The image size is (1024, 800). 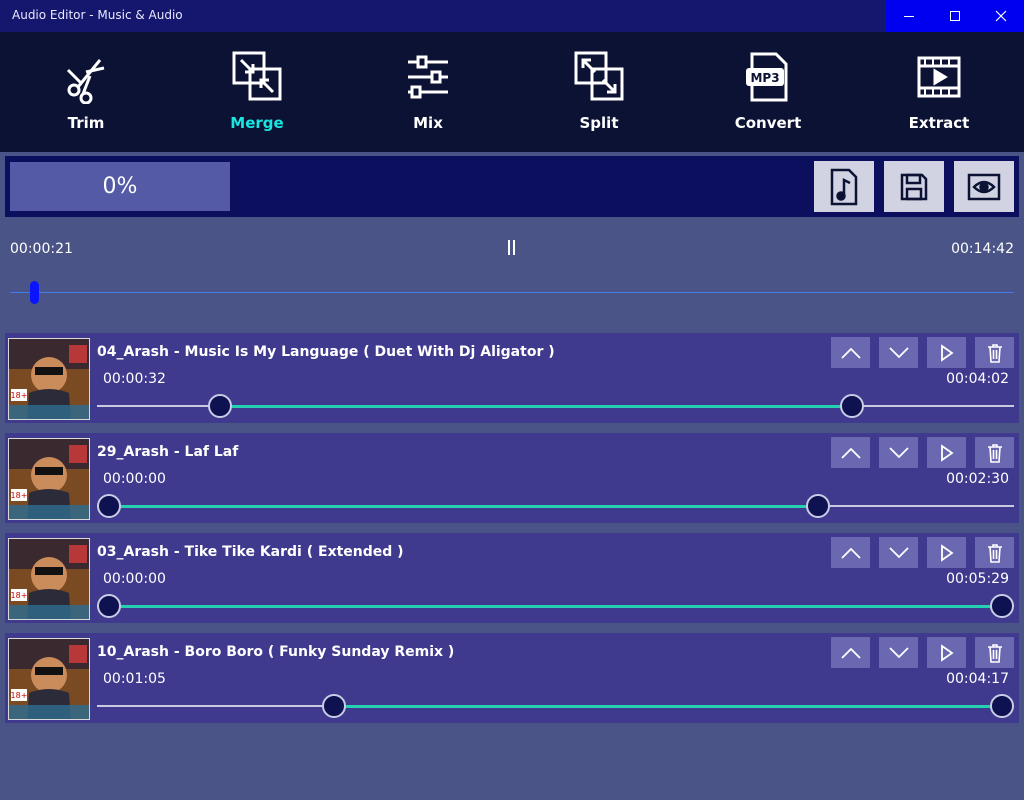 What do you see at coordinates (257, 76) in the screenshot?
I see `merge-icon` at bounding box center [257, 76].